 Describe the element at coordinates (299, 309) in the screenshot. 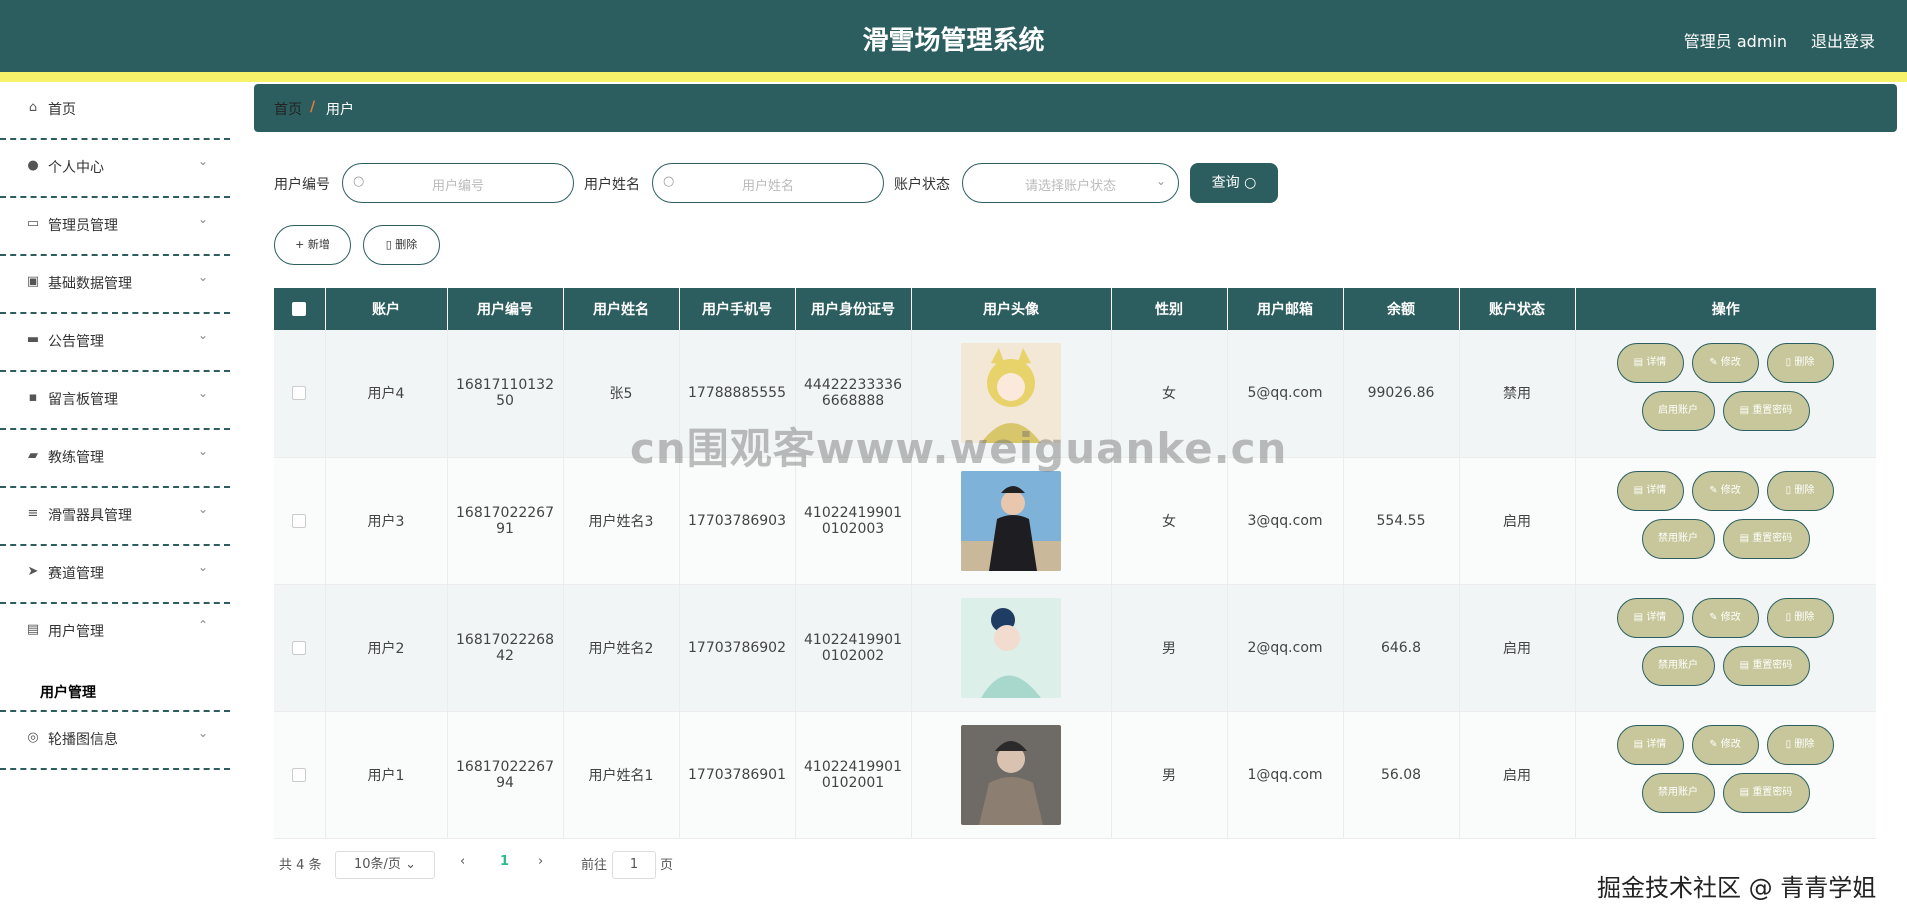

I see `select-all-checkbox` at that location.